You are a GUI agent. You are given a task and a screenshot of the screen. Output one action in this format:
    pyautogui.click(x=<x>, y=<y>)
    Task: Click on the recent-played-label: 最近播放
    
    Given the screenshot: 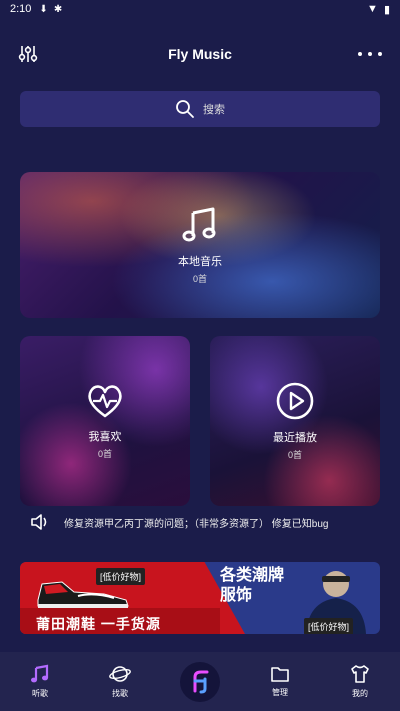 What is the action you would take?
    pyautogui.click(x=295, y=438)
    